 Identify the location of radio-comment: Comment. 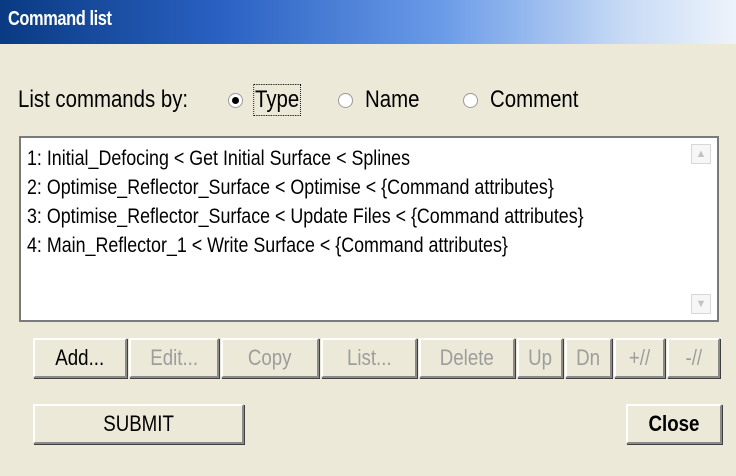
(528, 100).